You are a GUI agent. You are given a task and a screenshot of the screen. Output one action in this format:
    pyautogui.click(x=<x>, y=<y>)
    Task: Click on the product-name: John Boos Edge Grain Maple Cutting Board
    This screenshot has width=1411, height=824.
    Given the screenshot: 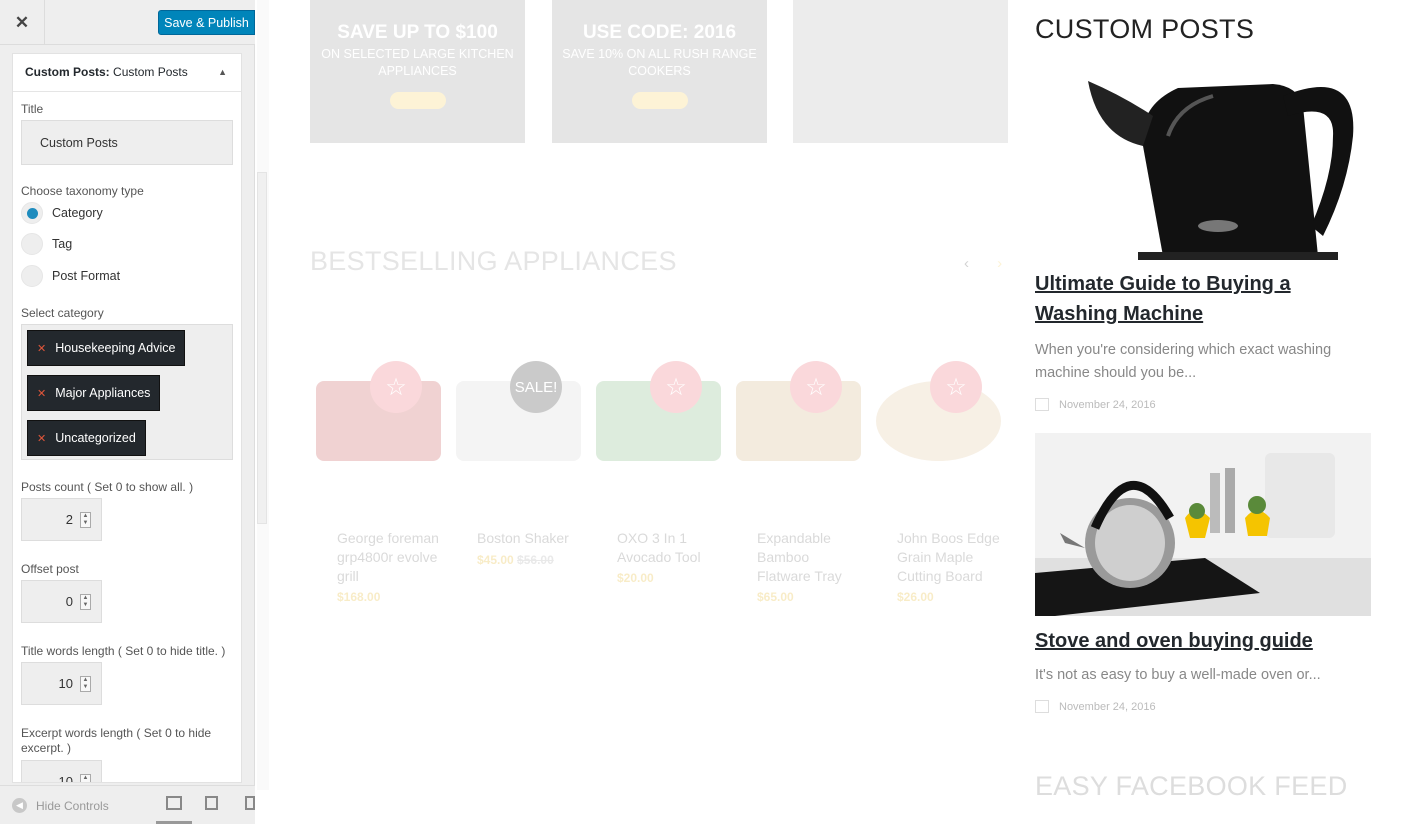 What is the action you would take?
    pyautogui.click(x=951, y=557)
    